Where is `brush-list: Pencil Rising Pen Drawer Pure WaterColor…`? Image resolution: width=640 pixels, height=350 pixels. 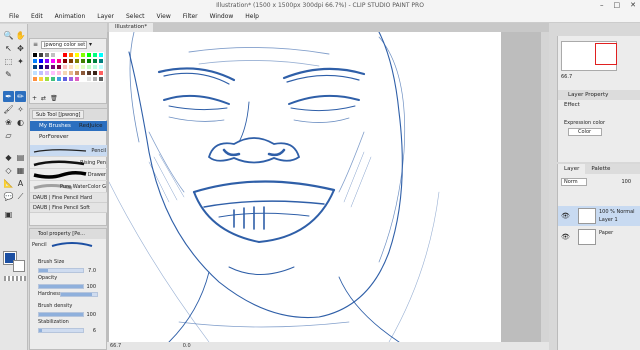
brush-list: Pencil Rising Pen Drawer Pure WaterColor… is located at coordinates (69, 179).